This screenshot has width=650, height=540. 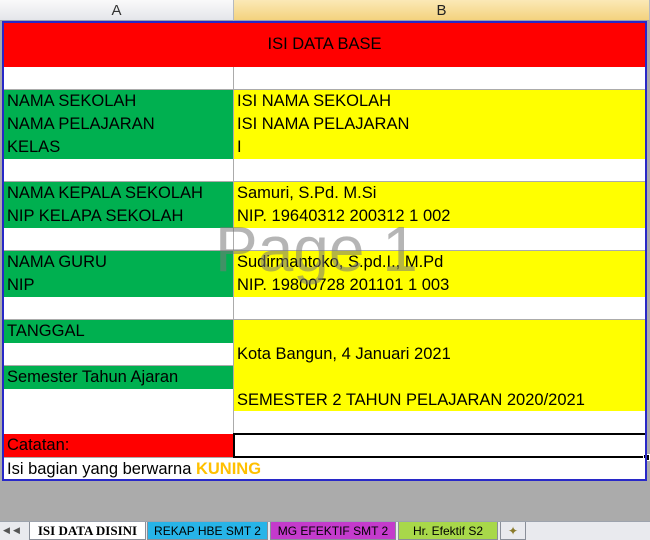 I want to click on title-cell: ISI DATA BASE, so click(x=324, y=44).